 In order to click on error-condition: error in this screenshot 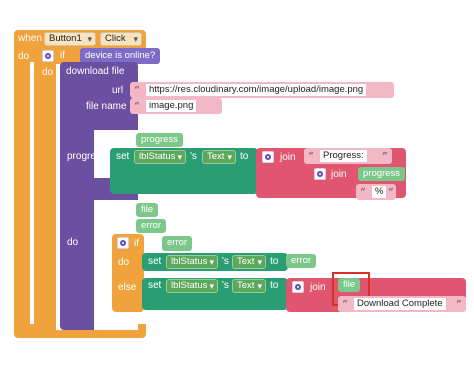, I will do `click(177, 243)`.